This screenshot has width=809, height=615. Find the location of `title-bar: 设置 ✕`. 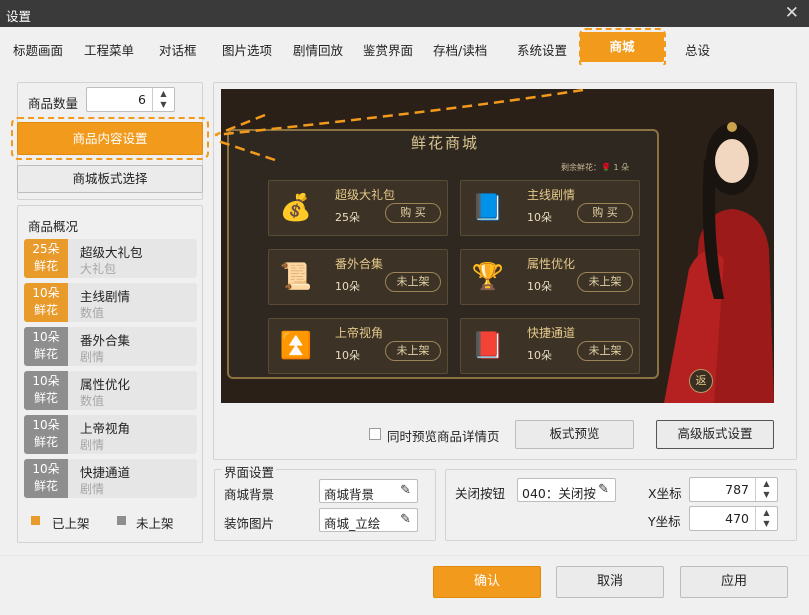

title-bar: 设置 ✕ is located at coordinates (404, 13).